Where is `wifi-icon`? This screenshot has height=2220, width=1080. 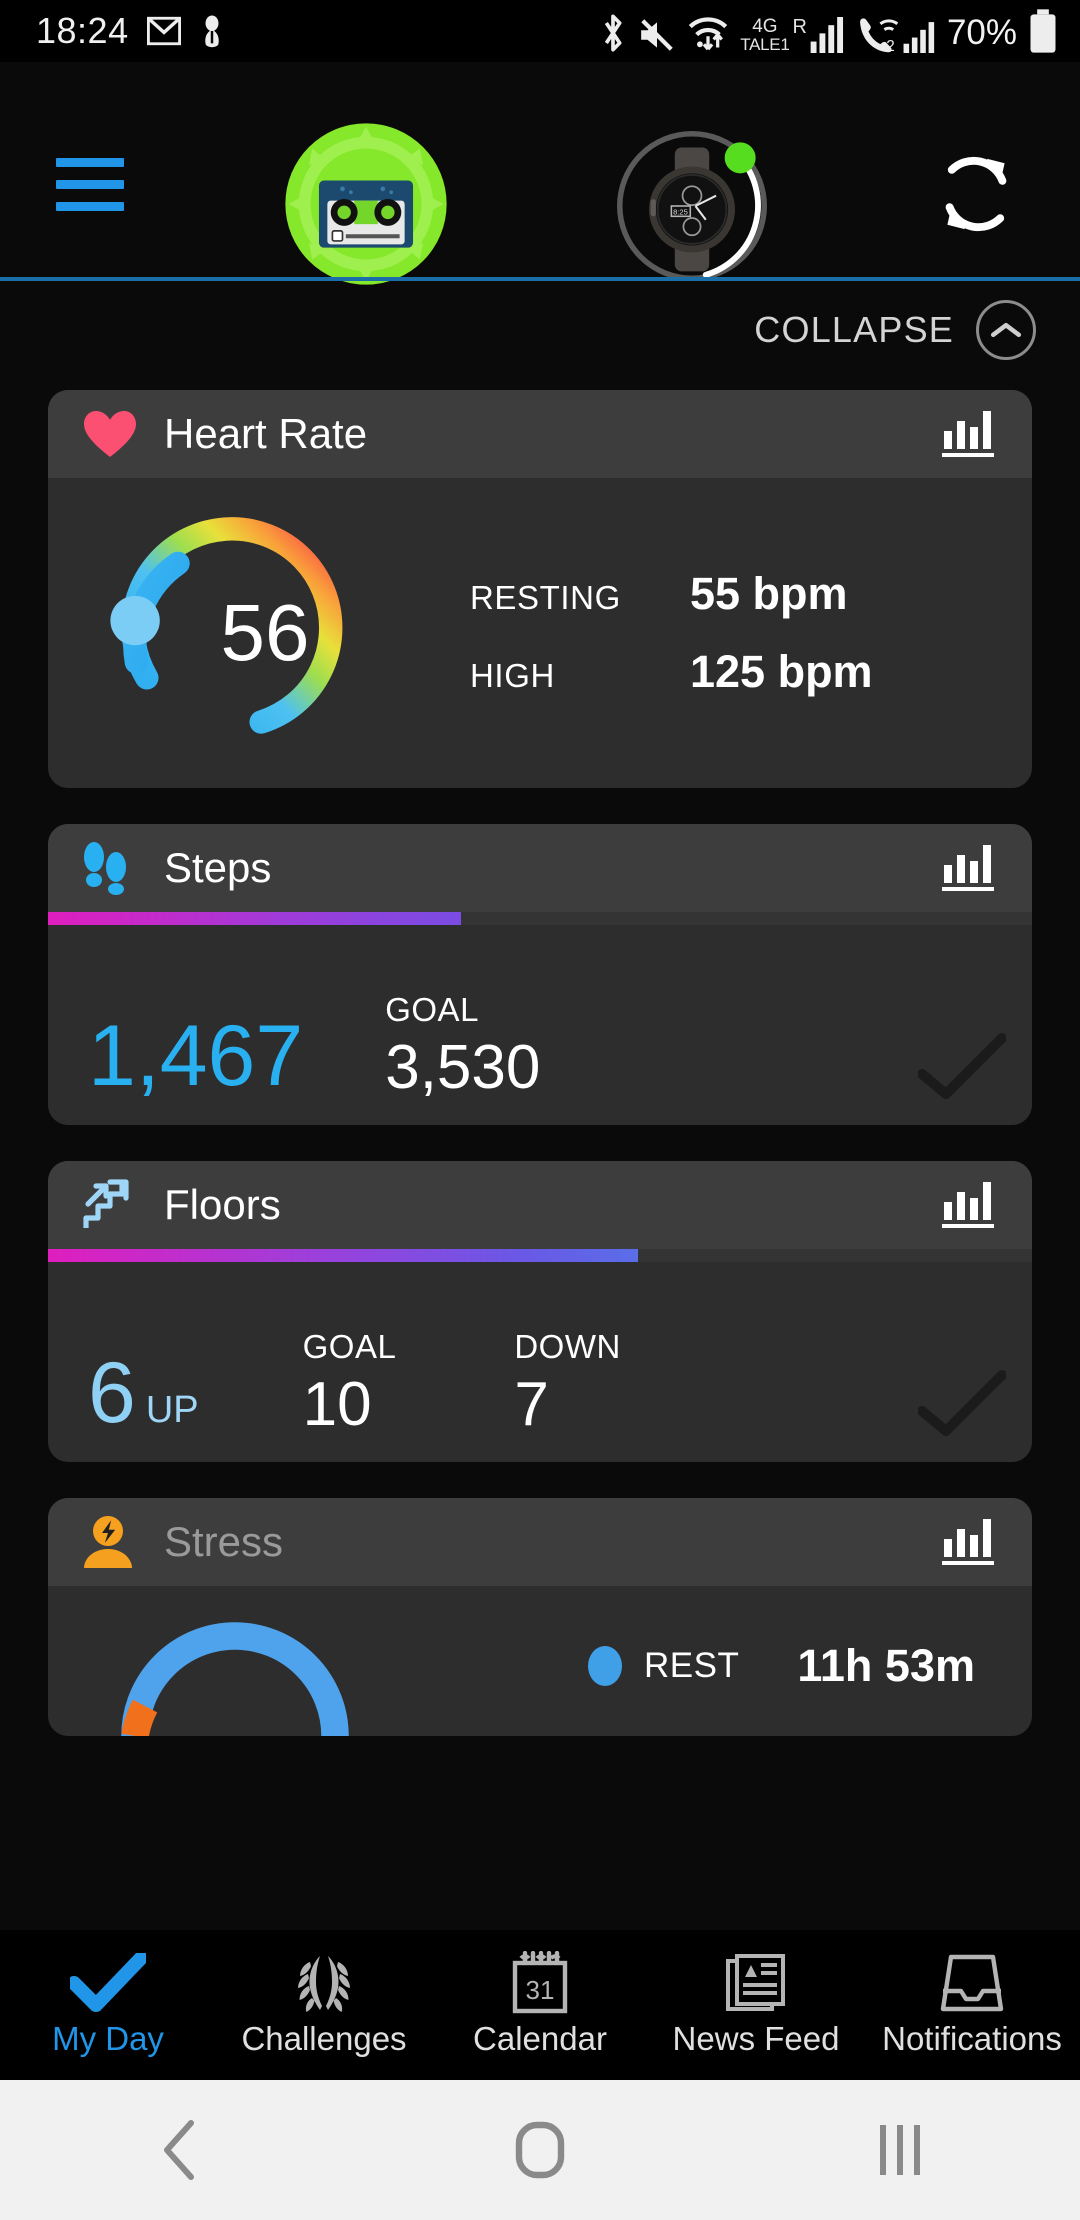 wifi-icon is located at coordinates (708, 34).